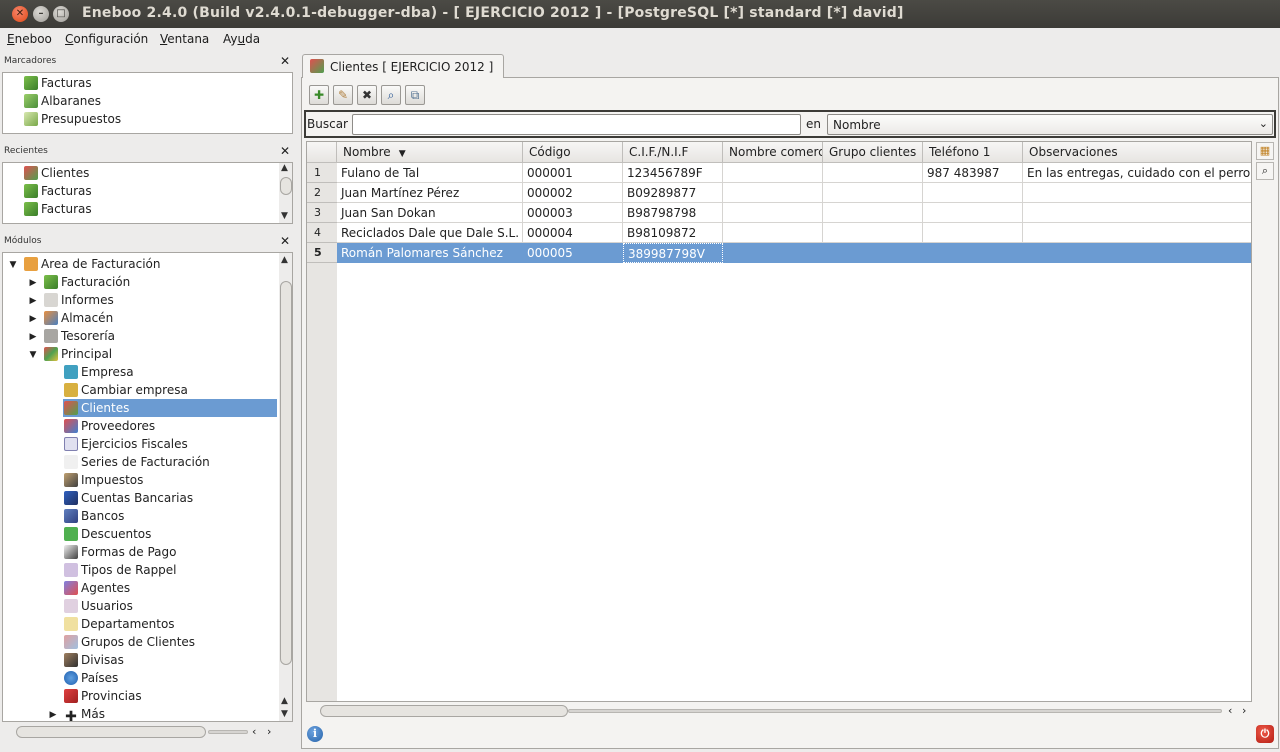 Image resolution: width=1280 pixels, height=752 pixels. I want to click on cell-nombre: Fulano de Tal, so click(430, 173).